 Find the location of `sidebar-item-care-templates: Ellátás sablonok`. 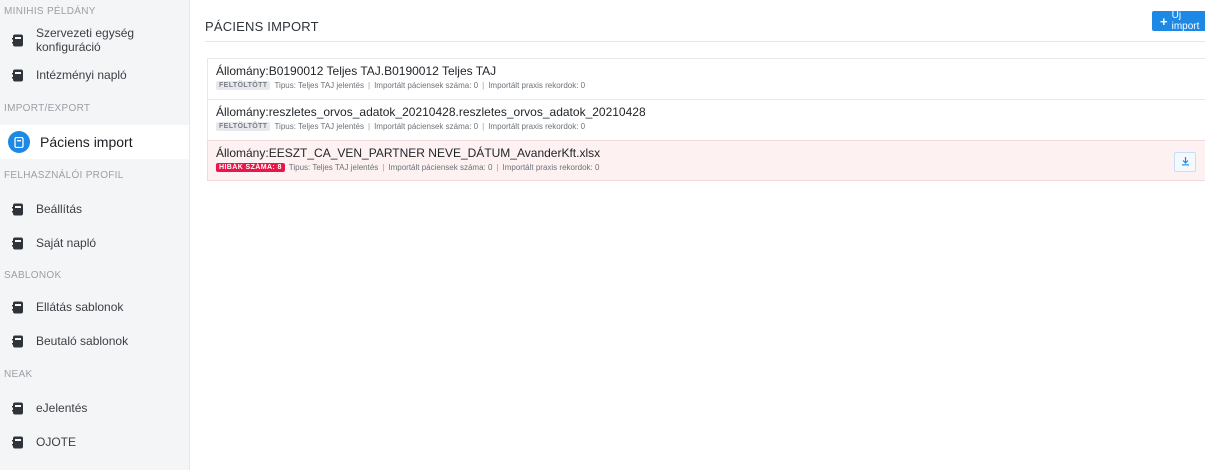

sidebar-item-care-templates: Ellátás sablonok is located at coordinates (94, 307).